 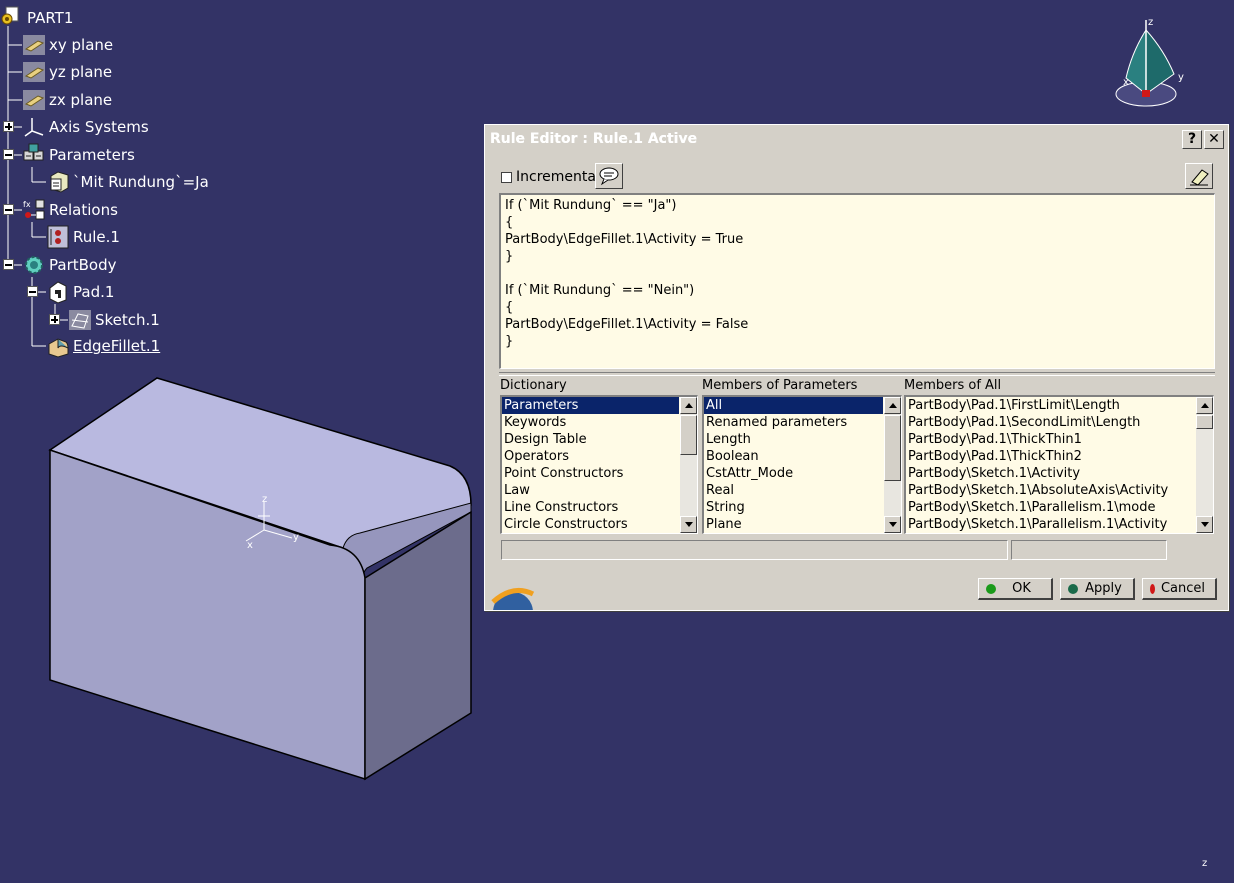 I want to click on tree-item-relations: fx Relations, so click(x=60, y=210).